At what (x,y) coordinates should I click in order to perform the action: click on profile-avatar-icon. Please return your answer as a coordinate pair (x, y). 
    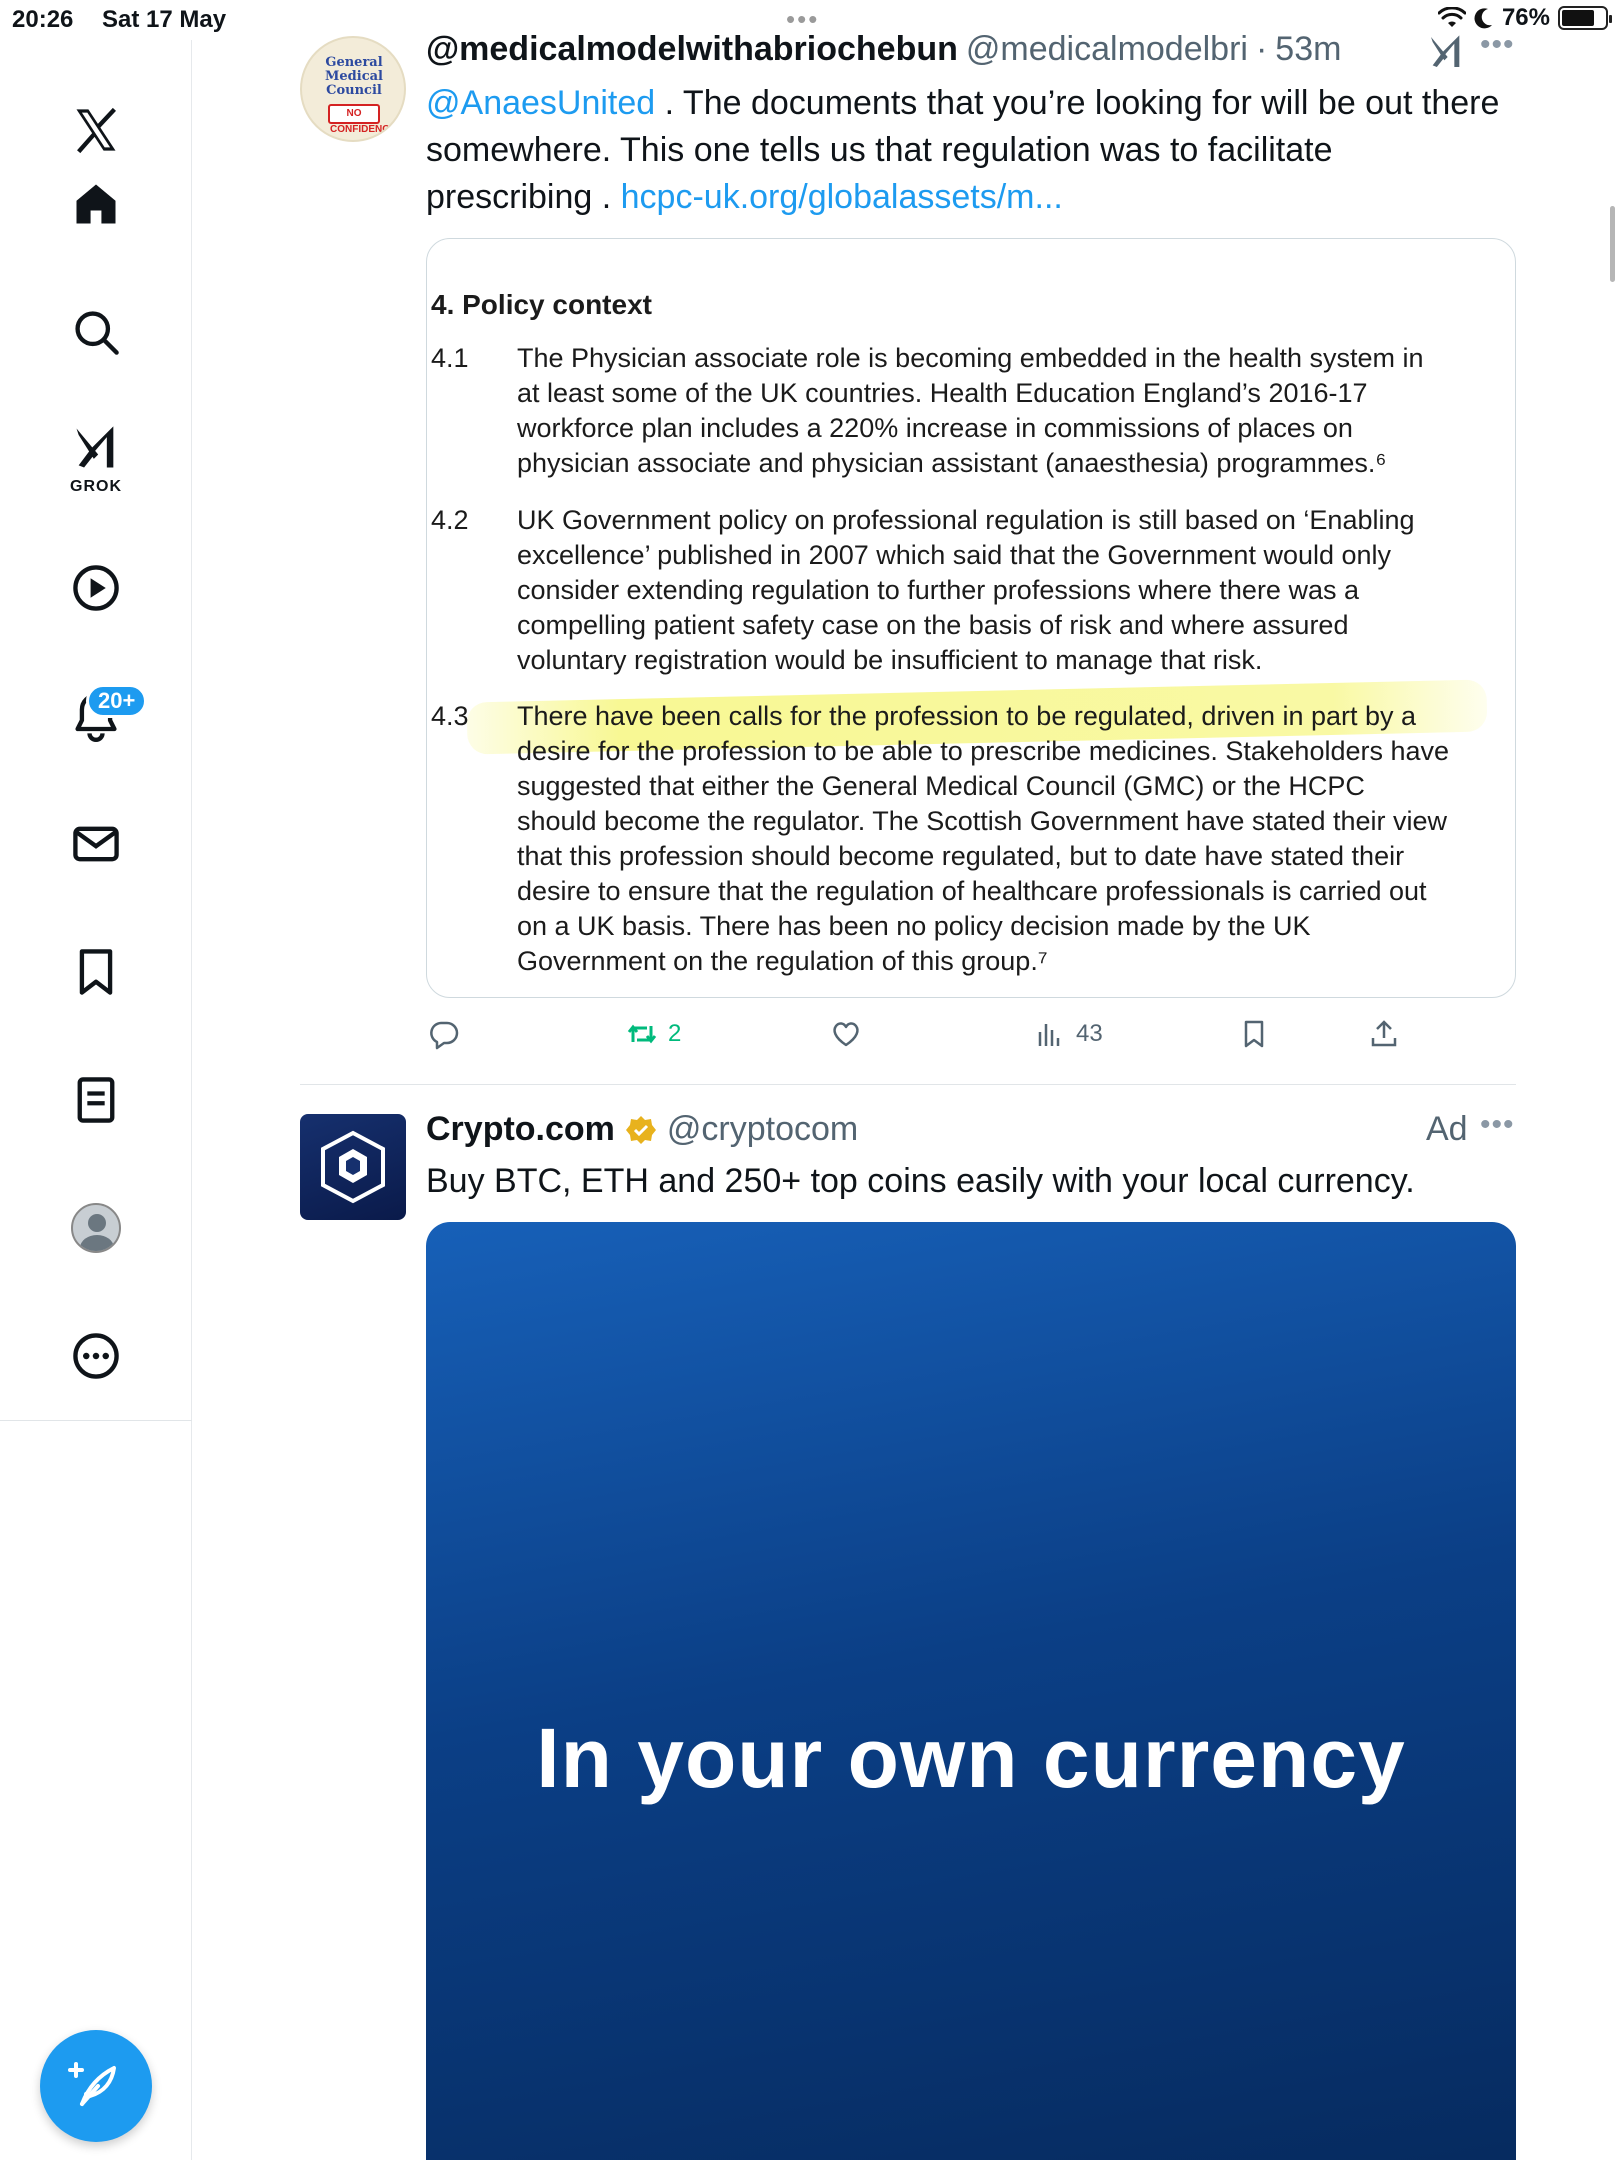
    Looking at the image, I should click on (96, 1228).